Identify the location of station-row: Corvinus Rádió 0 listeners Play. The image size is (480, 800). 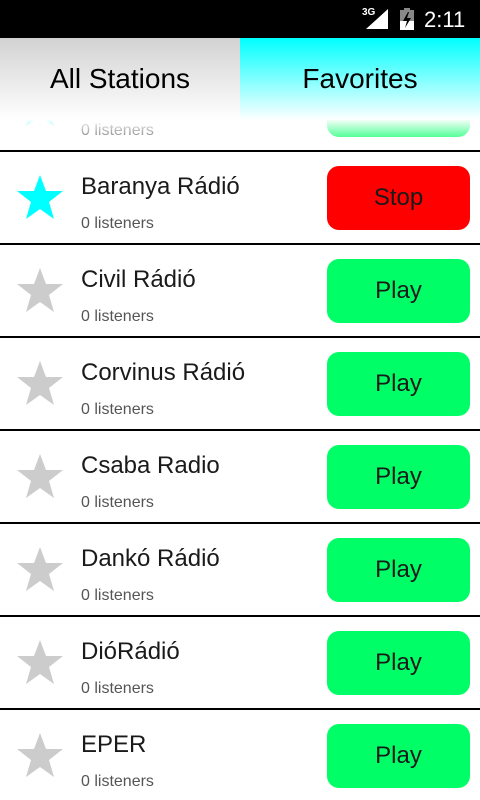
(240, 384).